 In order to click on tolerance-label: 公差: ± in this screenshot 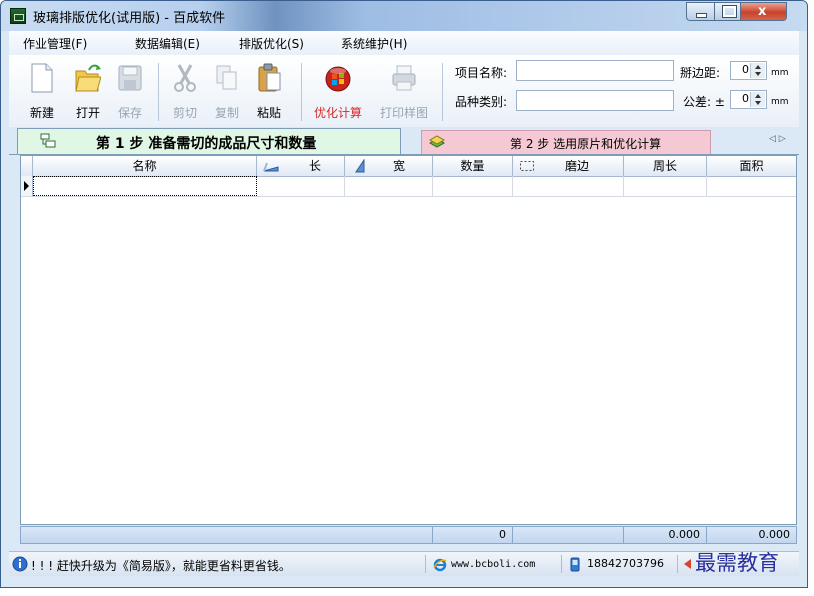, I will do `click(704, 102)`.